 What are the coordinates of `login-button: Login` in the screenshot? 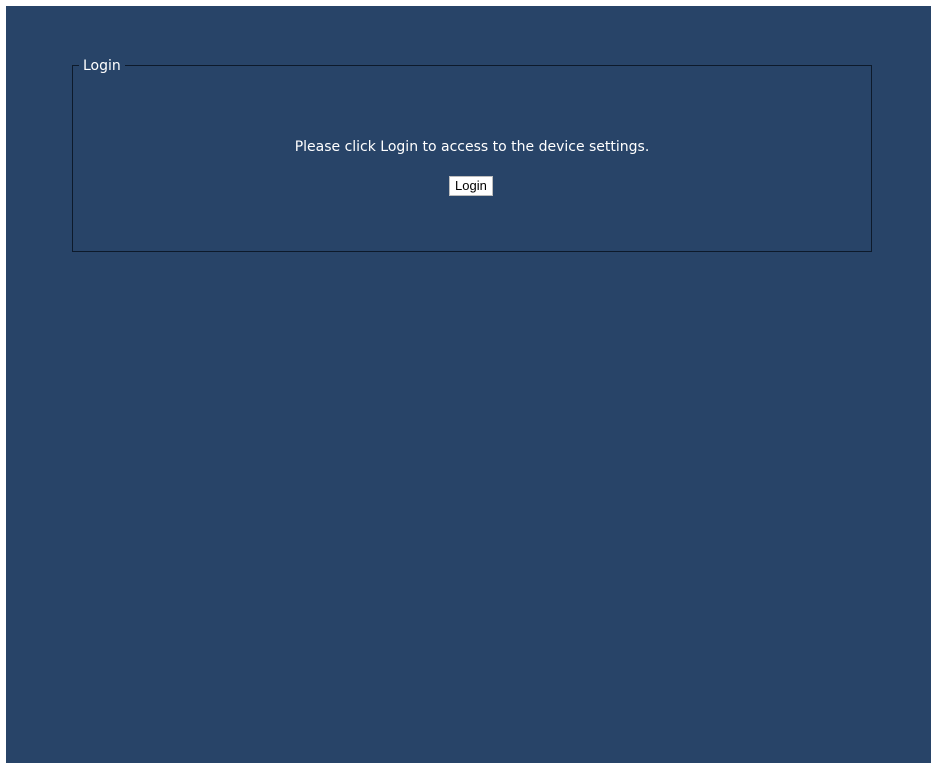 It's located at (471, 186).